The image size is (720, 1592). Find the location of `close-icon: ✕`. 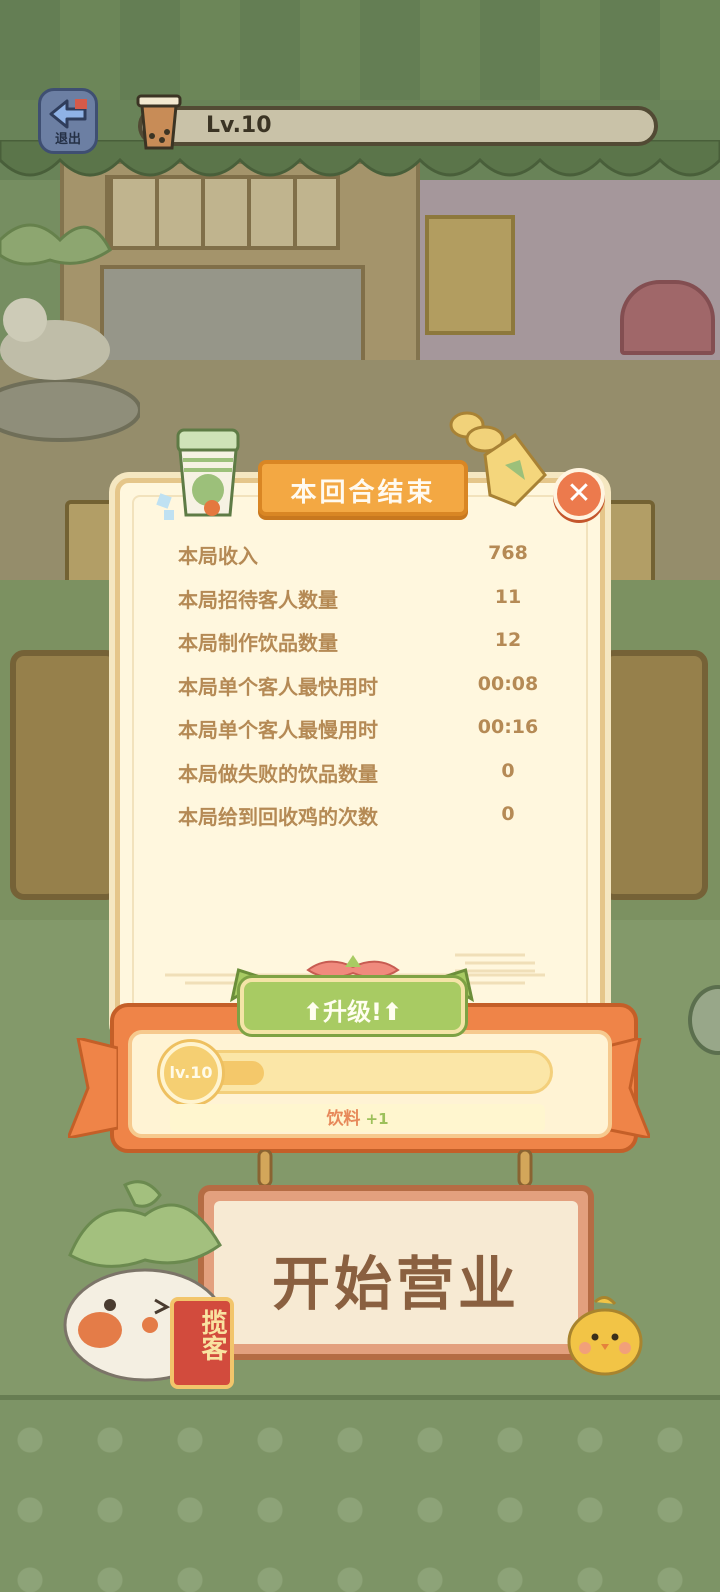

close-icon: ✕ is located at coordinates (579, 493).